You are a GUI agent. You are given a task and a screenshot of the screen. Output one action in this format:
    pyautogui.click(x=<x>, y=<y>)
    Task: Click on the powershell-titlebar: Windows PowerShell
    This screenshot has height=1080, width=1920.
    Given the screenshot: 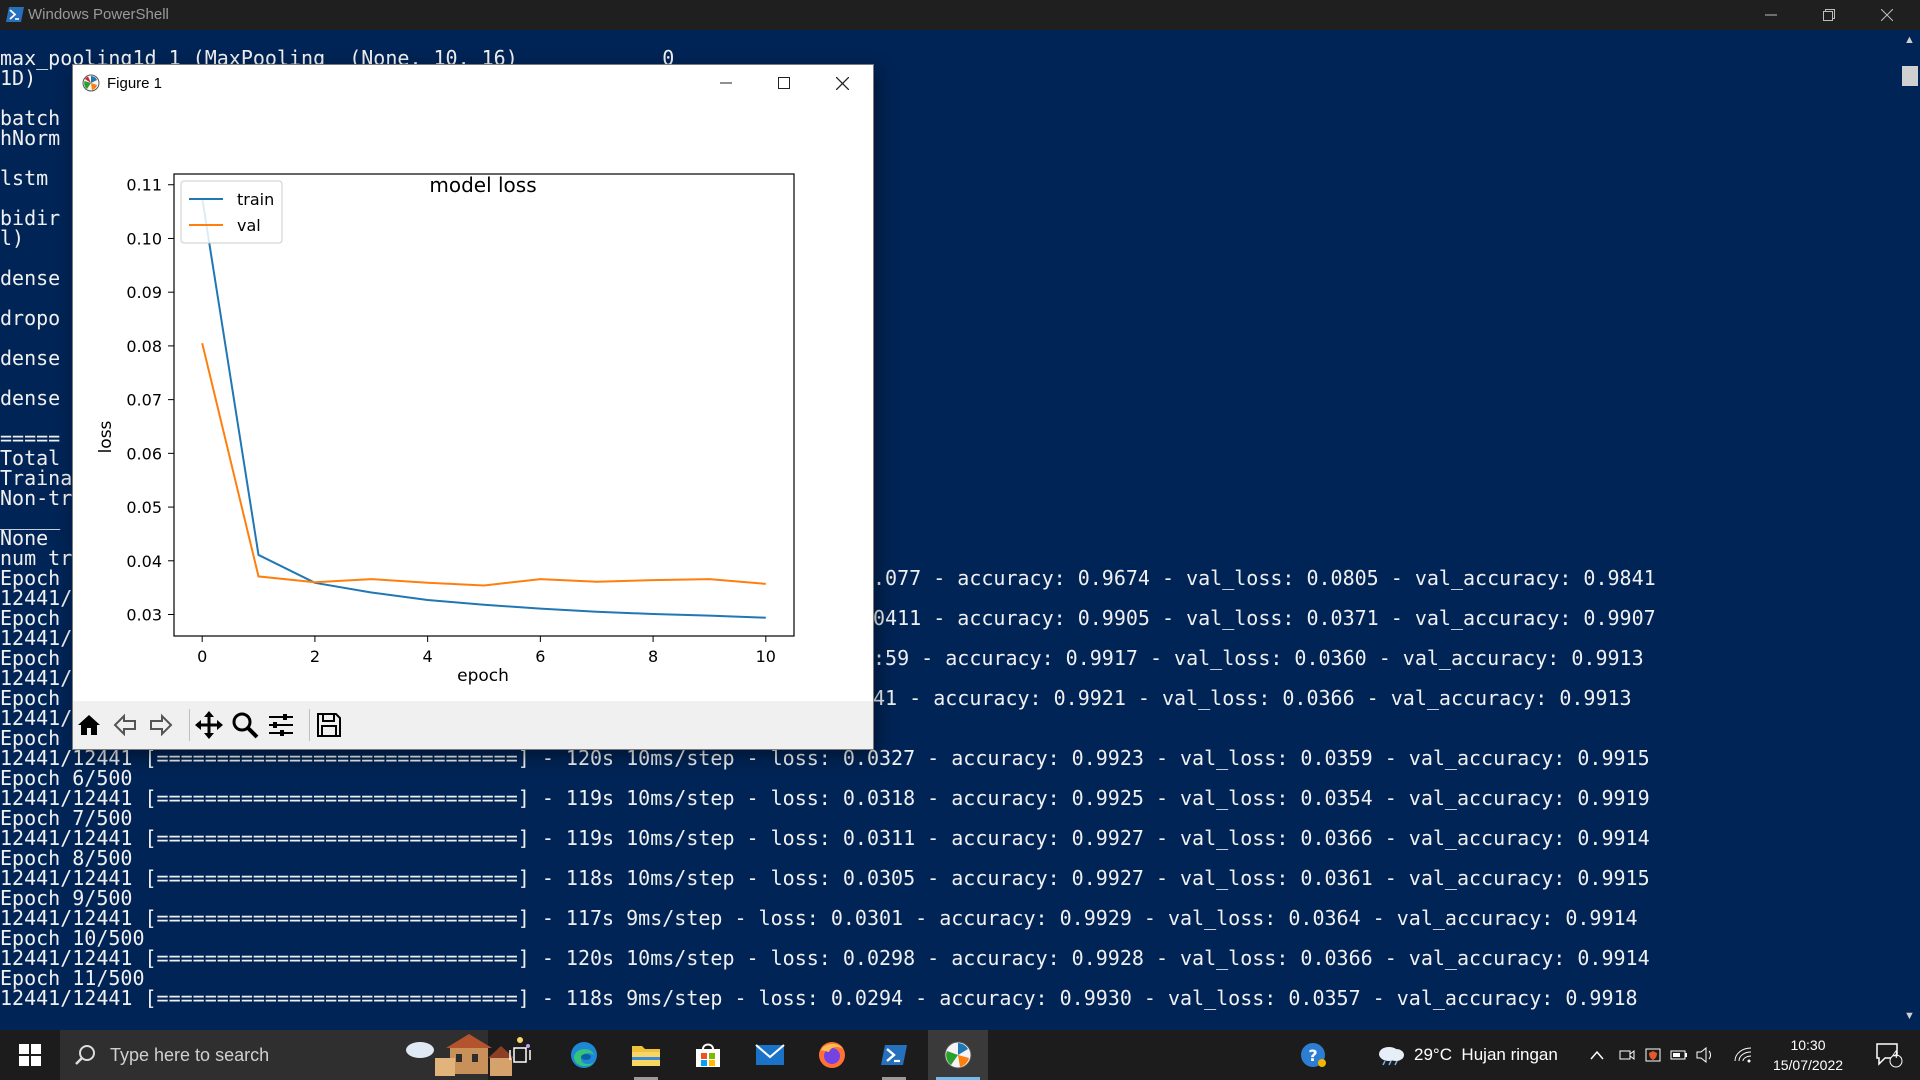 What is the action you would take?
    pyautogui.click(x=960, y=15)
    